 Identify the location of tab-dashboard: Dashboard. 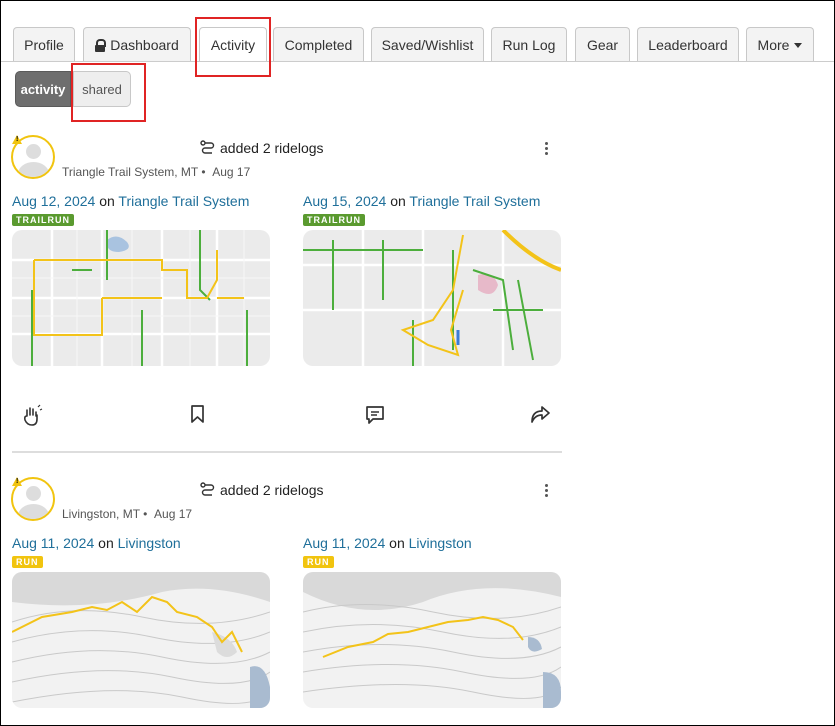
(137, 44).